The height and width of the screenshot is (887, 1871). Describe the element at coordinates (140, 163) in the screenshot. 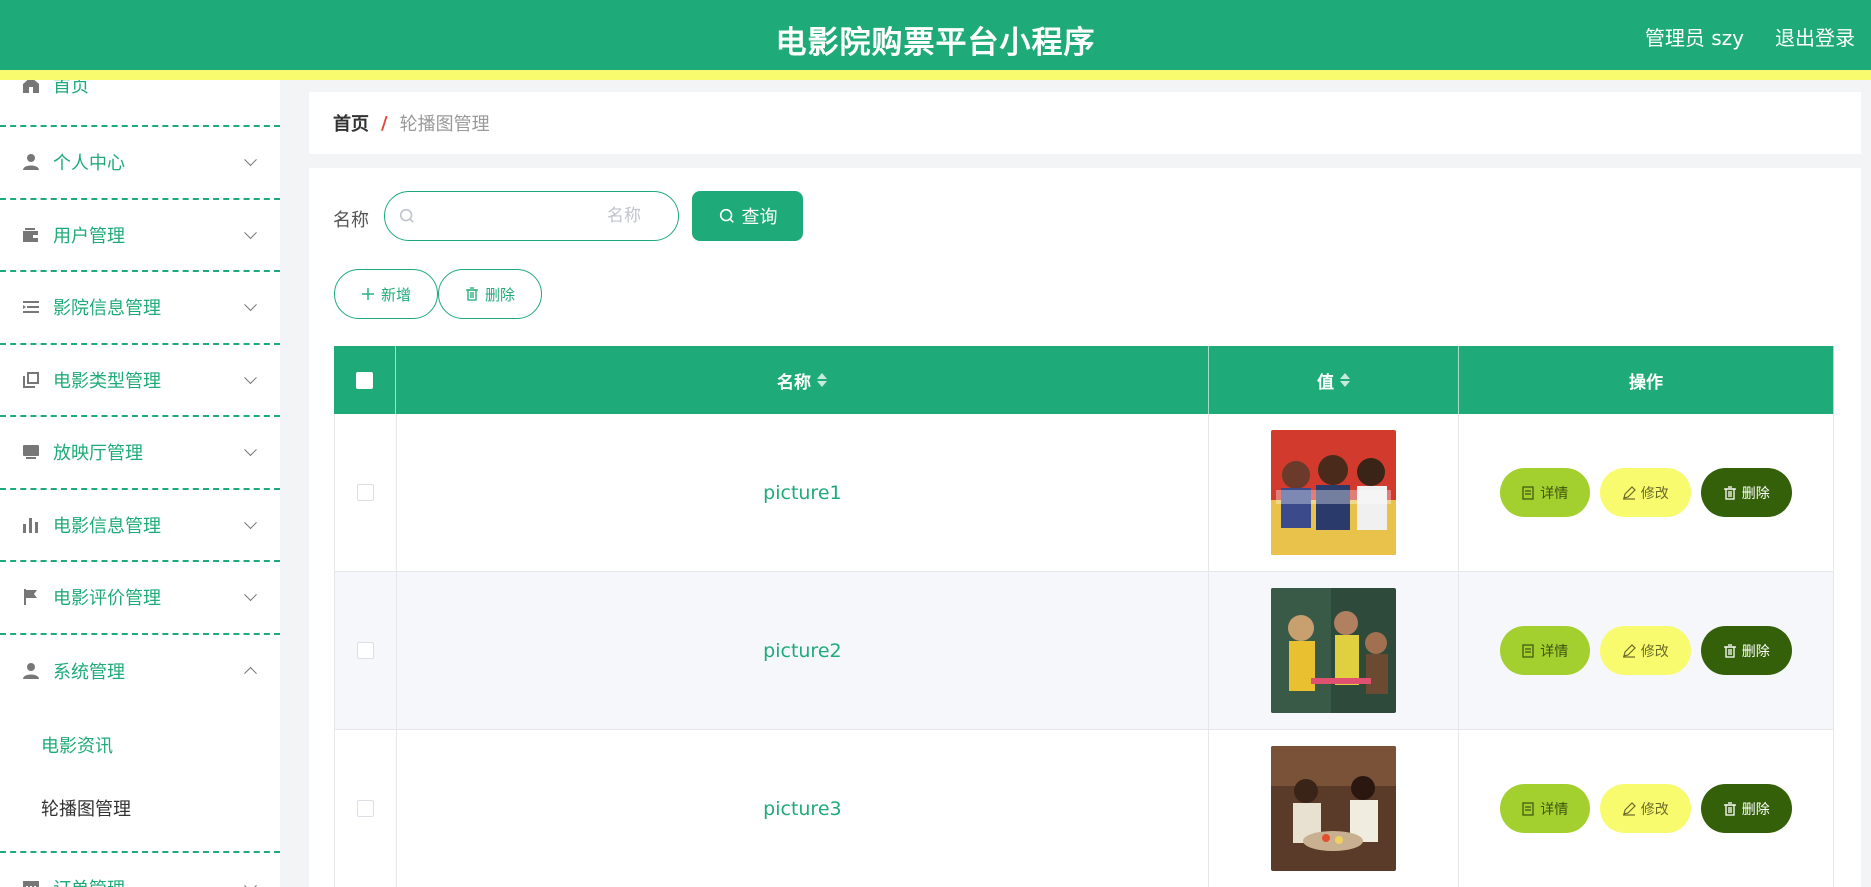

I see `sidebar-item-personal-center: 个人中心` at that location.